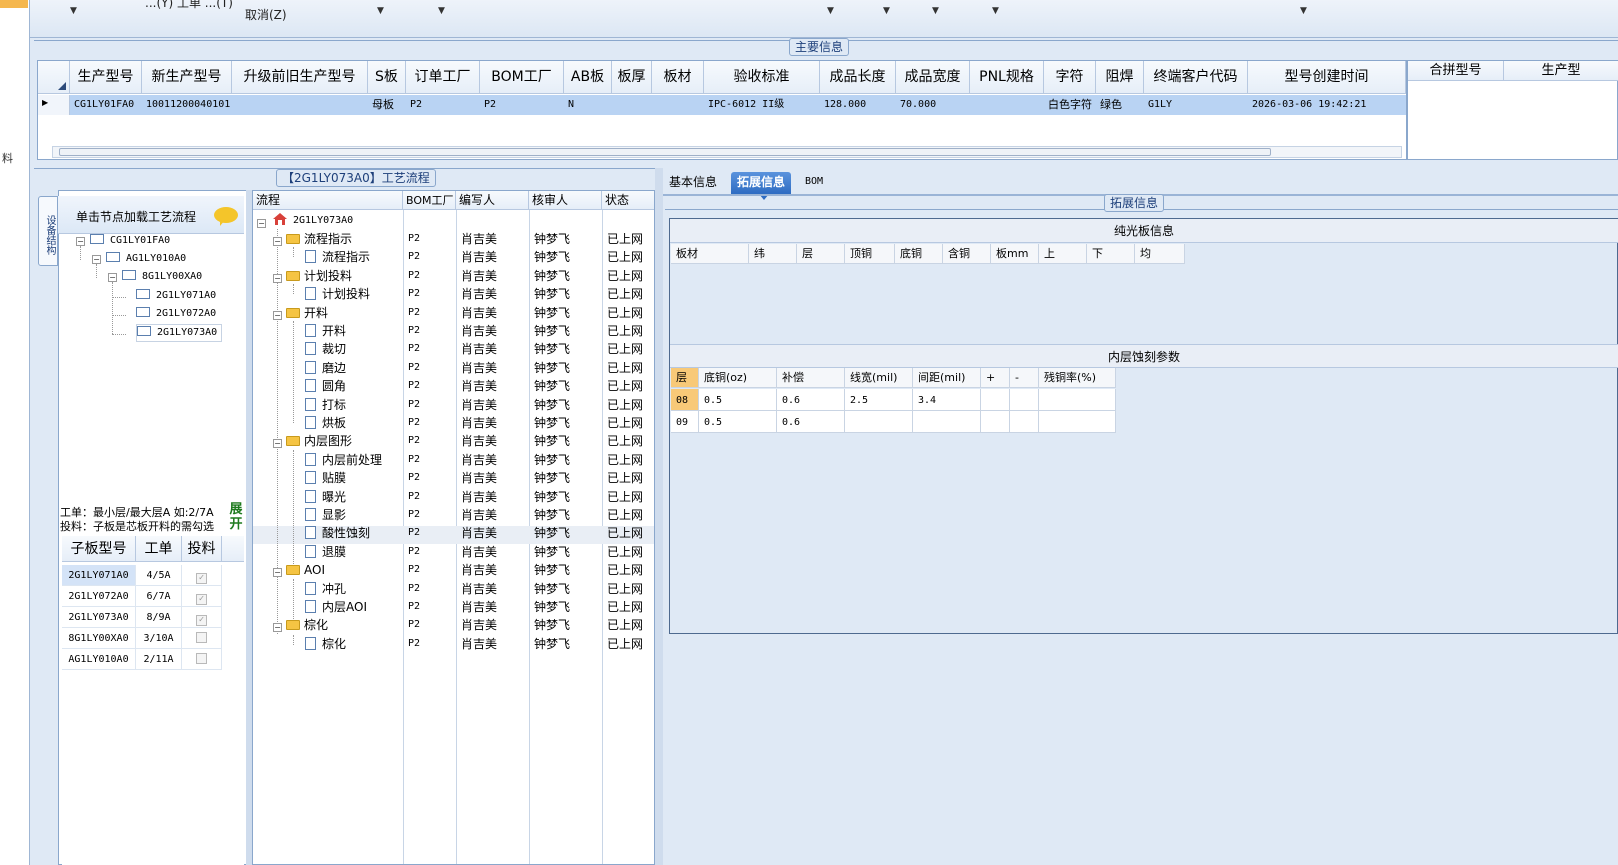  What do you see at coordinates (1196, 77) in the screenshot?
I see `col-header: 终端客户代码` at bounding box center [1196, 77].